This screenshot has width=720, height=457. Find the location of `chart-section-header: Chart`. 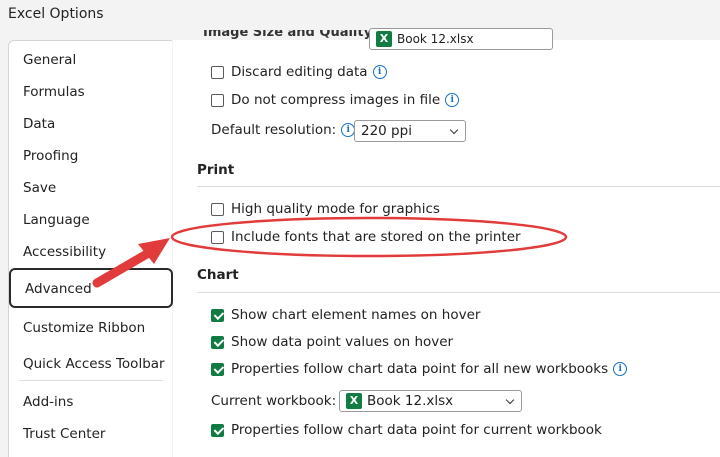

chart-section-header: Chart is located at coordinates (218, 275).